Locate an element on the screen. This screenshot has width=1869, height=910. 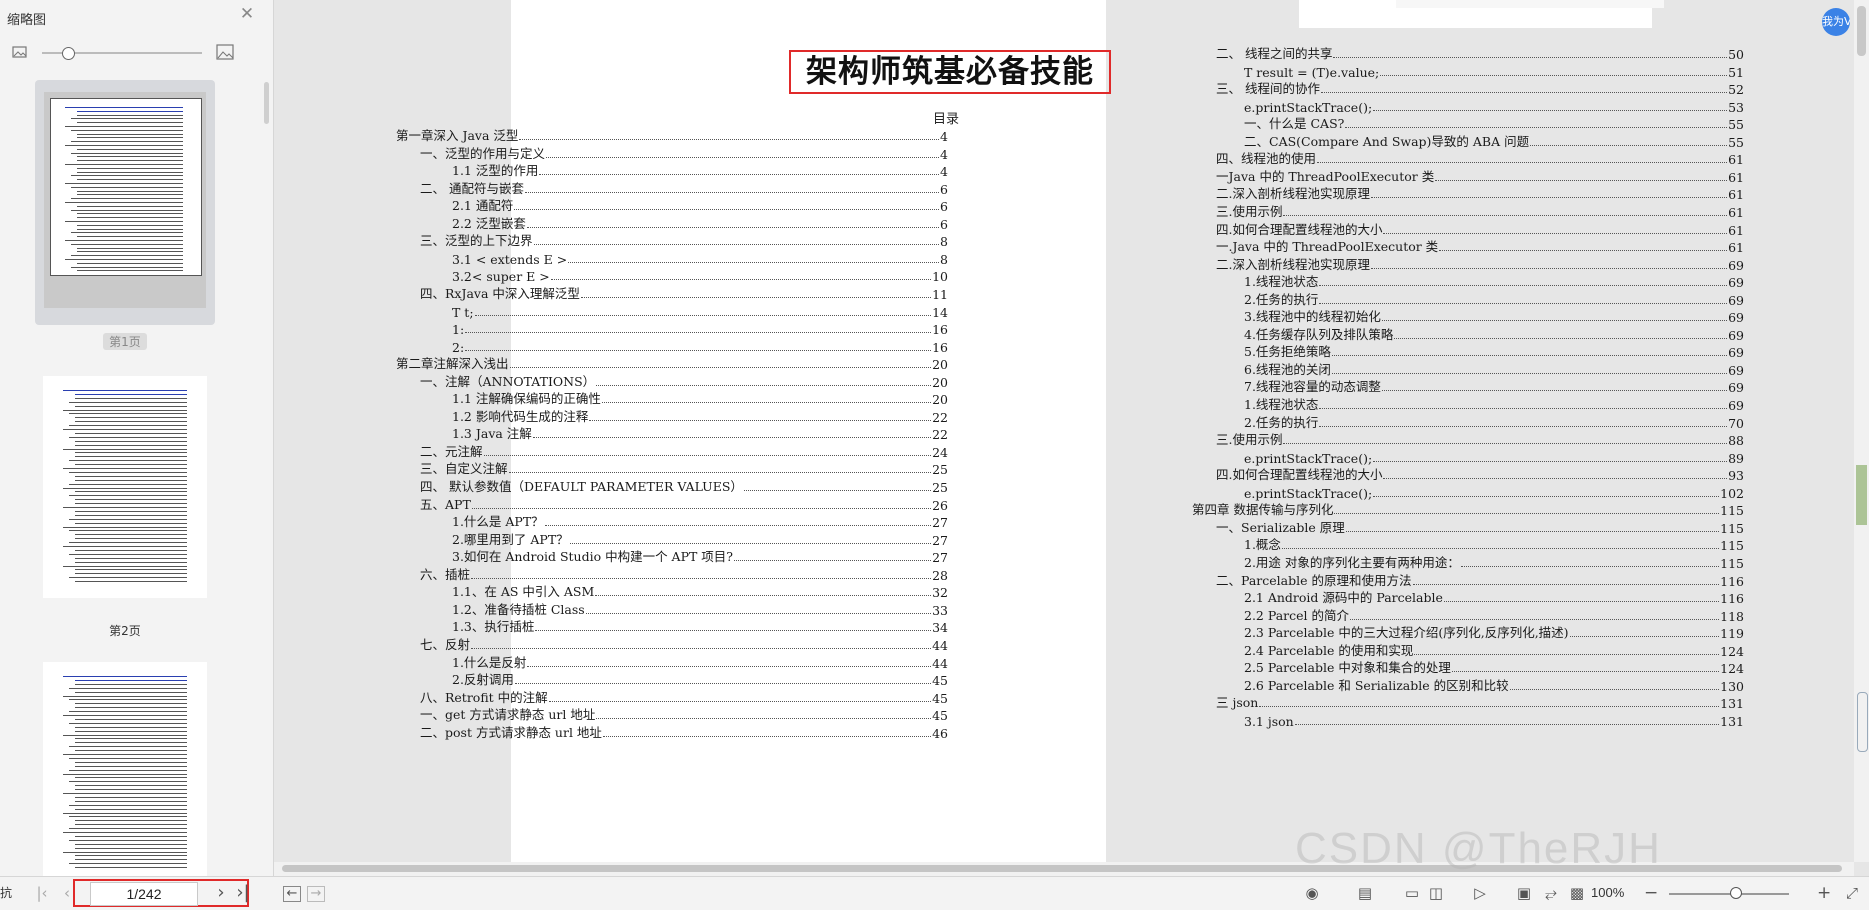
two-page-icon: ◫ is located at coordinates (1436, 893).